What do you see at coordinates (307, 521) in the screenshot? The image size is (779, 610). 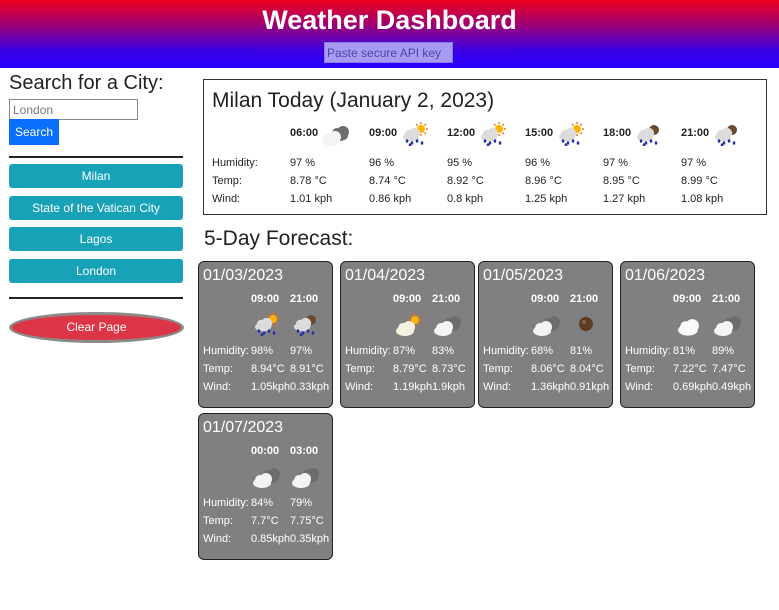 I see `forecast-slot-temp: 7.75°C` at bounding box center [307, 521].